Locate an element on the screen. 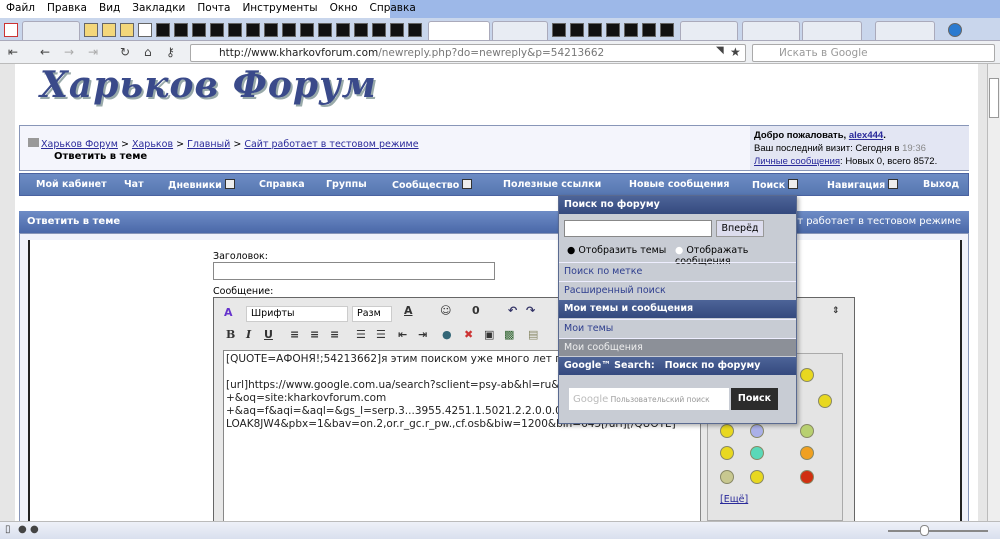  back-history-icon: ⇤ is located at coordinates (13, 52).